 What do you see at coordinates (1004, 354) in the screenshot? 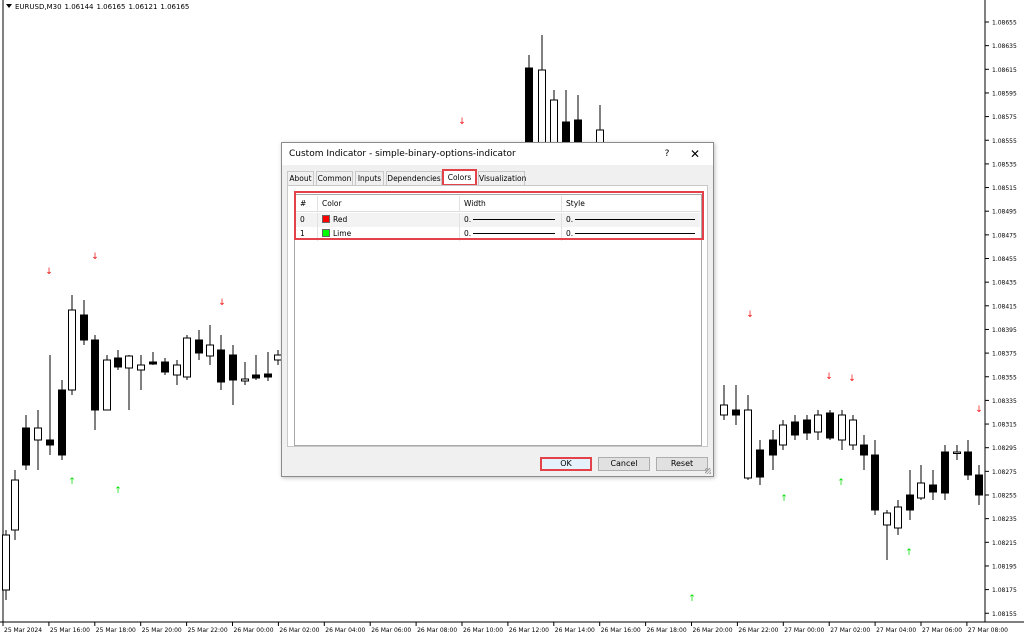
I see `price-axis-label: 1.08375` at bounding box center [1004, 354].